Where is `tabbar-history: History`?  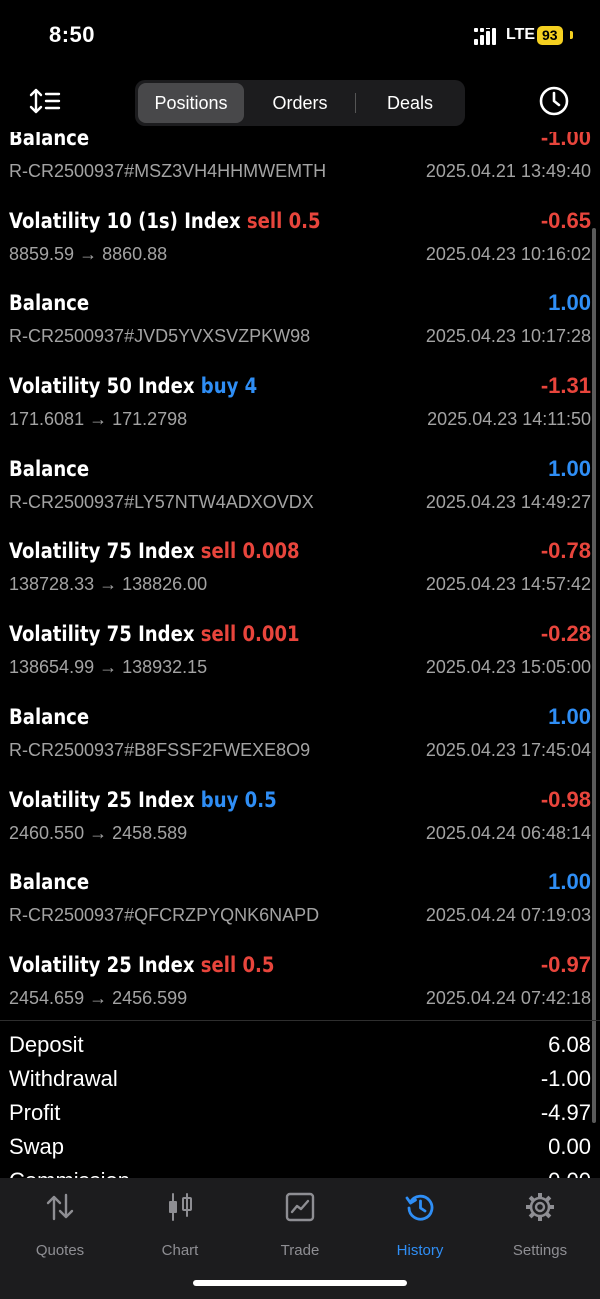
tabbar-history: History is located at coordinates (420, 1225).